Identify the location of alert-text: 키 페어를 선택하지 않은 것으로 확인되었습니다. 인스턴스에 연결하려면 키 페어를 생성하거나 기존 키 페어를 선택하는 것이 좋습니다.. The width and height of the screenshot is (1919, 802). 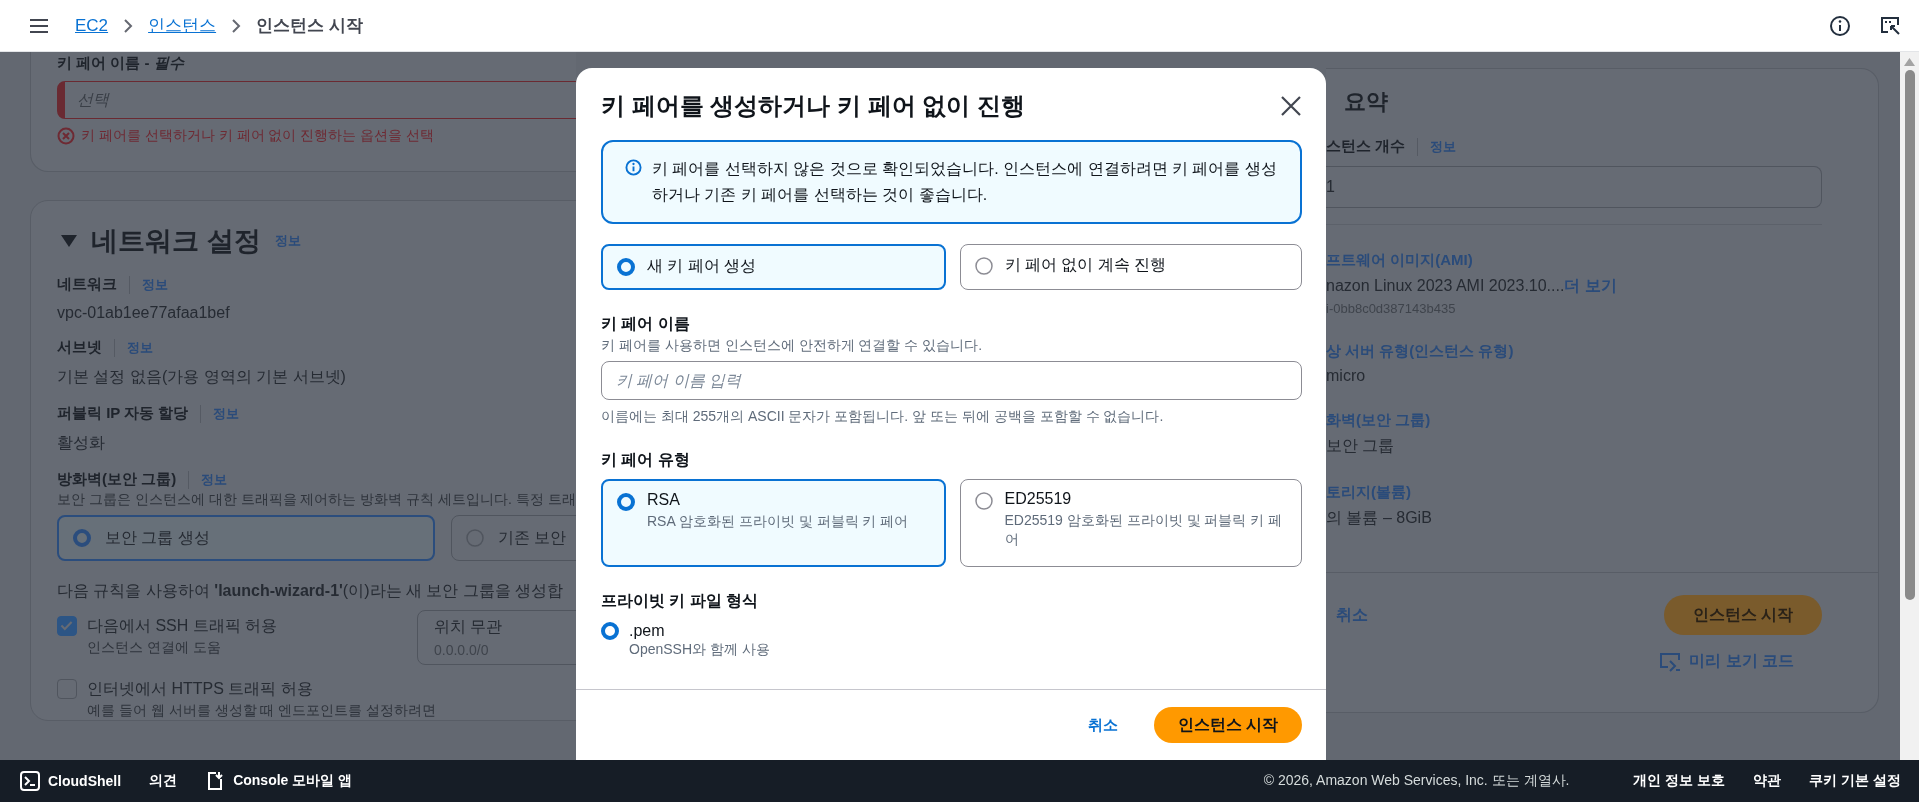
(965, 182).